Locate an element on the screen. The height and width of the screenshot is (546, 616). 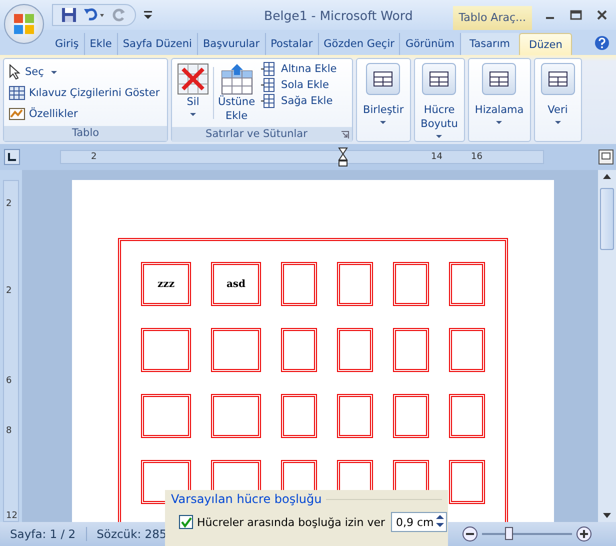
check-icon is located at coordinates (186, 522).